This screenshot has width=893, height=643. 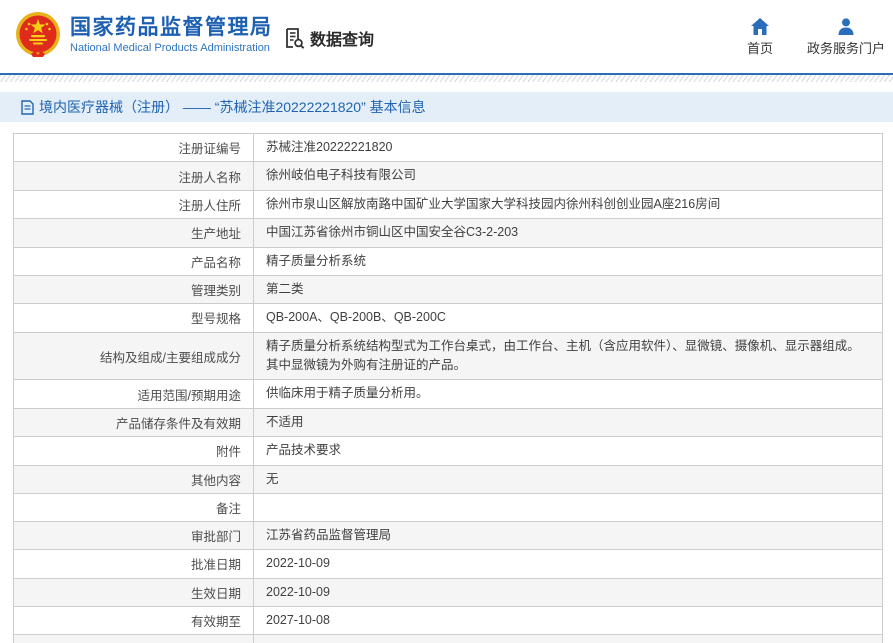 What do you see at coordinates (446, 78) in the screenshot?
I see `hatch-band` at bounding box center [446, 78].